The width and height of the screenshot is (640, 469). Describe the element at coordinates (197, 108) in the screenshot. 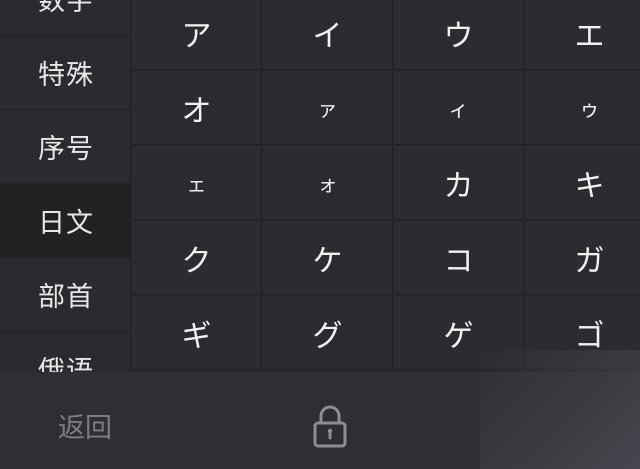

I see `char-key: オ` at that location.